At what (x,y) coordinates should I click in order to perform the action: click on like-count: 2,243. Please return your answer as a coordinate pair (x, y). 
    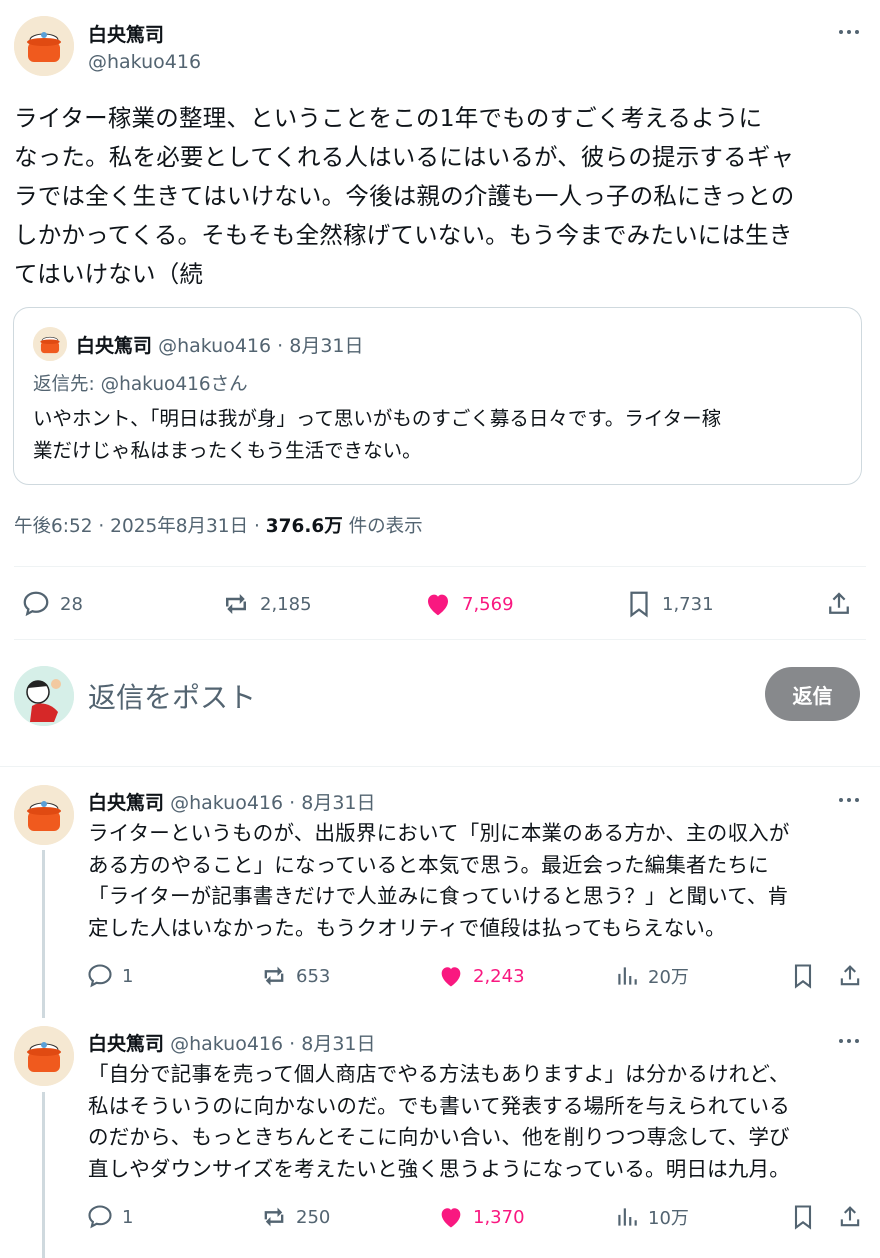
    Looking at the image, I should click on (499, 976).